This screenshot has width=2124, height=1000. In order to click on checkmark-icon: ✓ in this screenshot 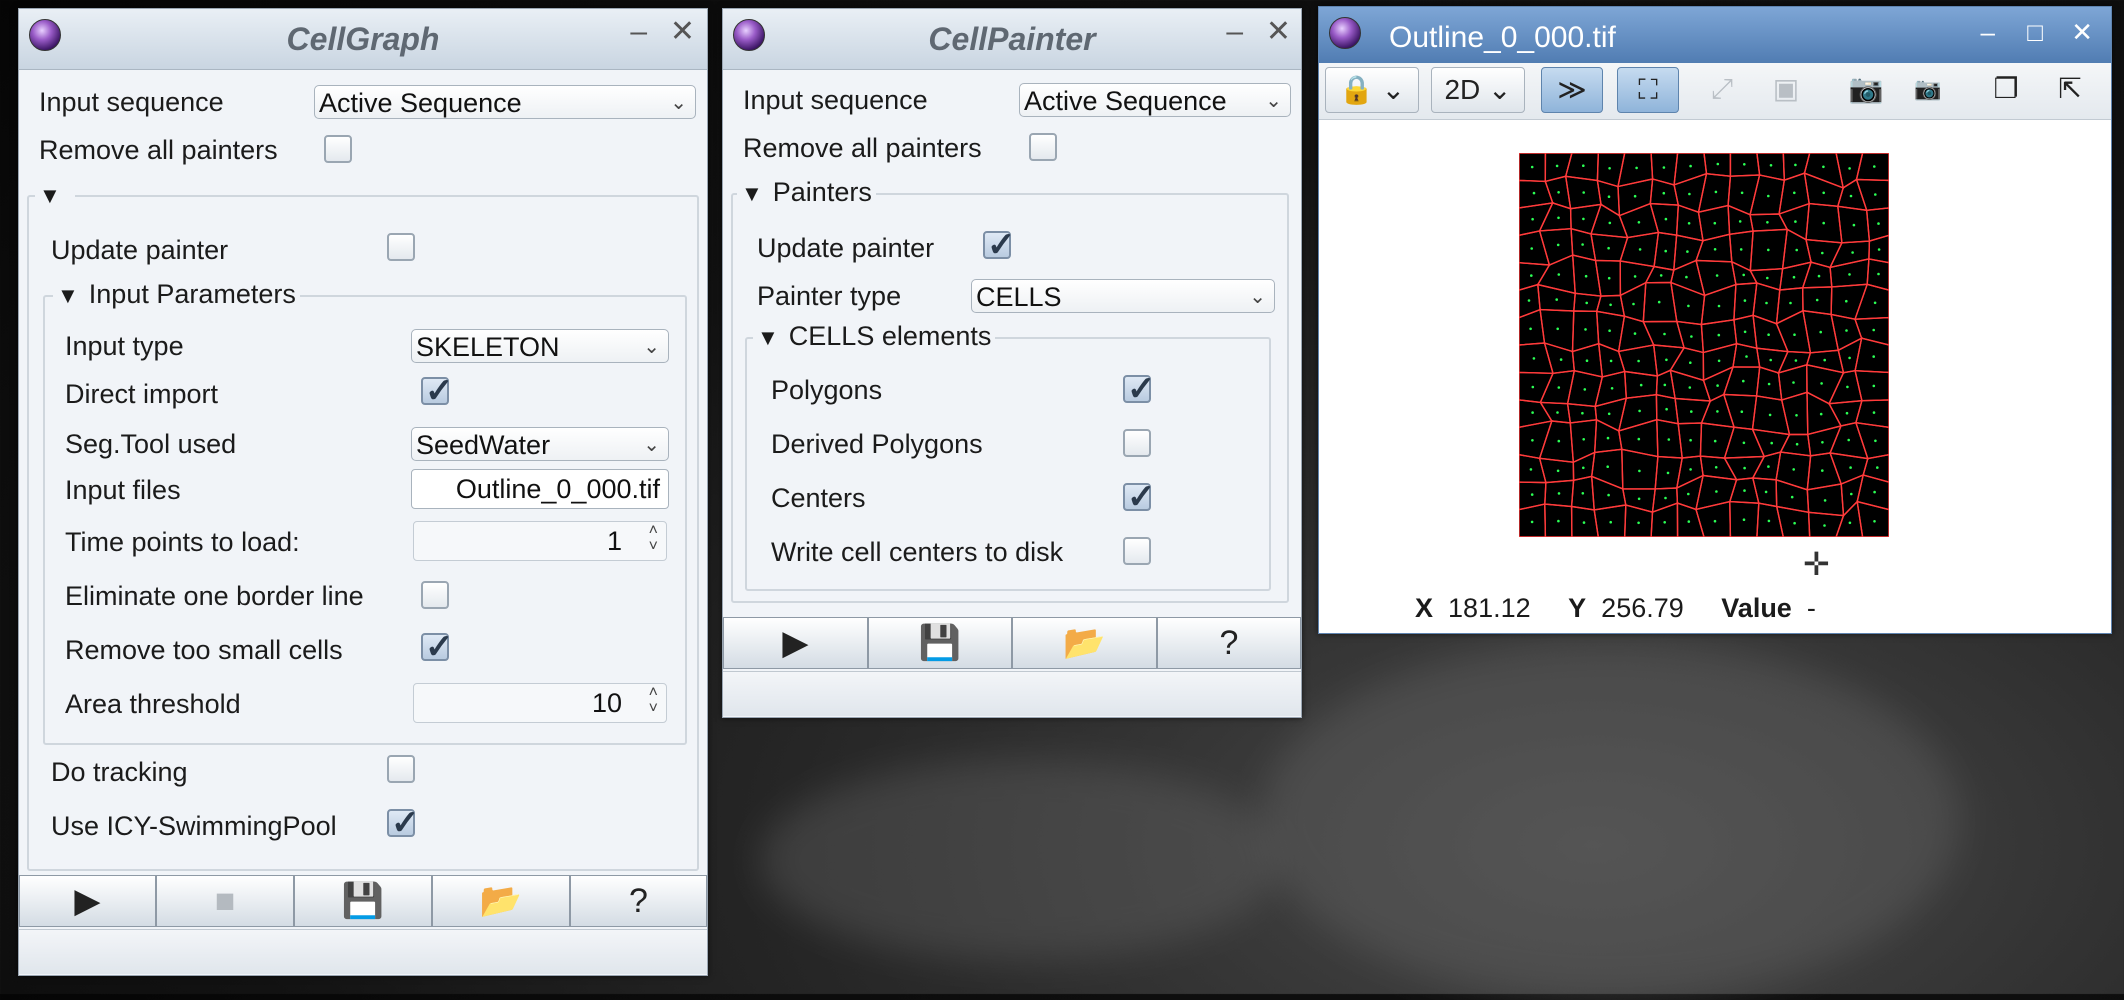, I will do `click(1141, 497)`.